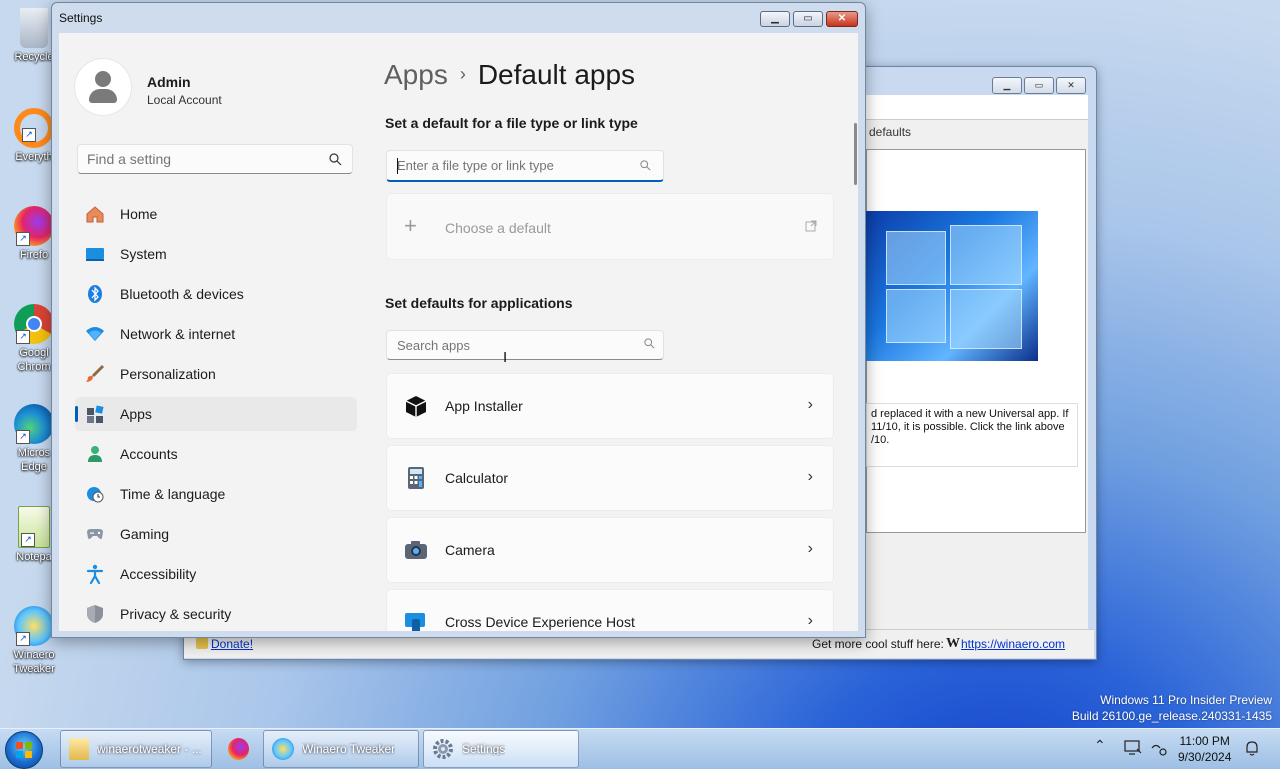 The image size is (1280, 769). I want to click on nav-item-time-language: Time & language, so click(216, 494).